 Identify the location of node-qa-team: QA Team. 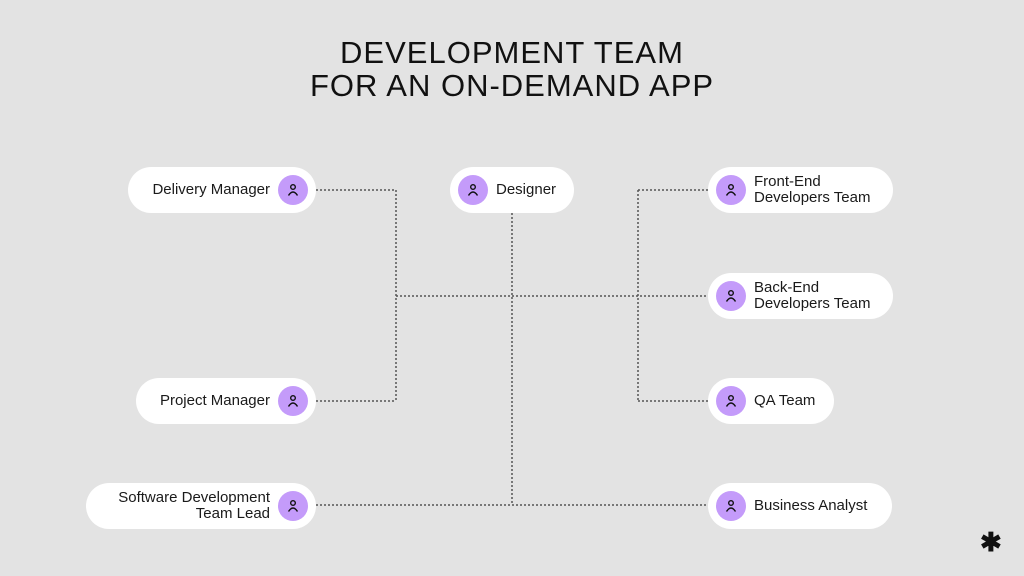
(771, 401).